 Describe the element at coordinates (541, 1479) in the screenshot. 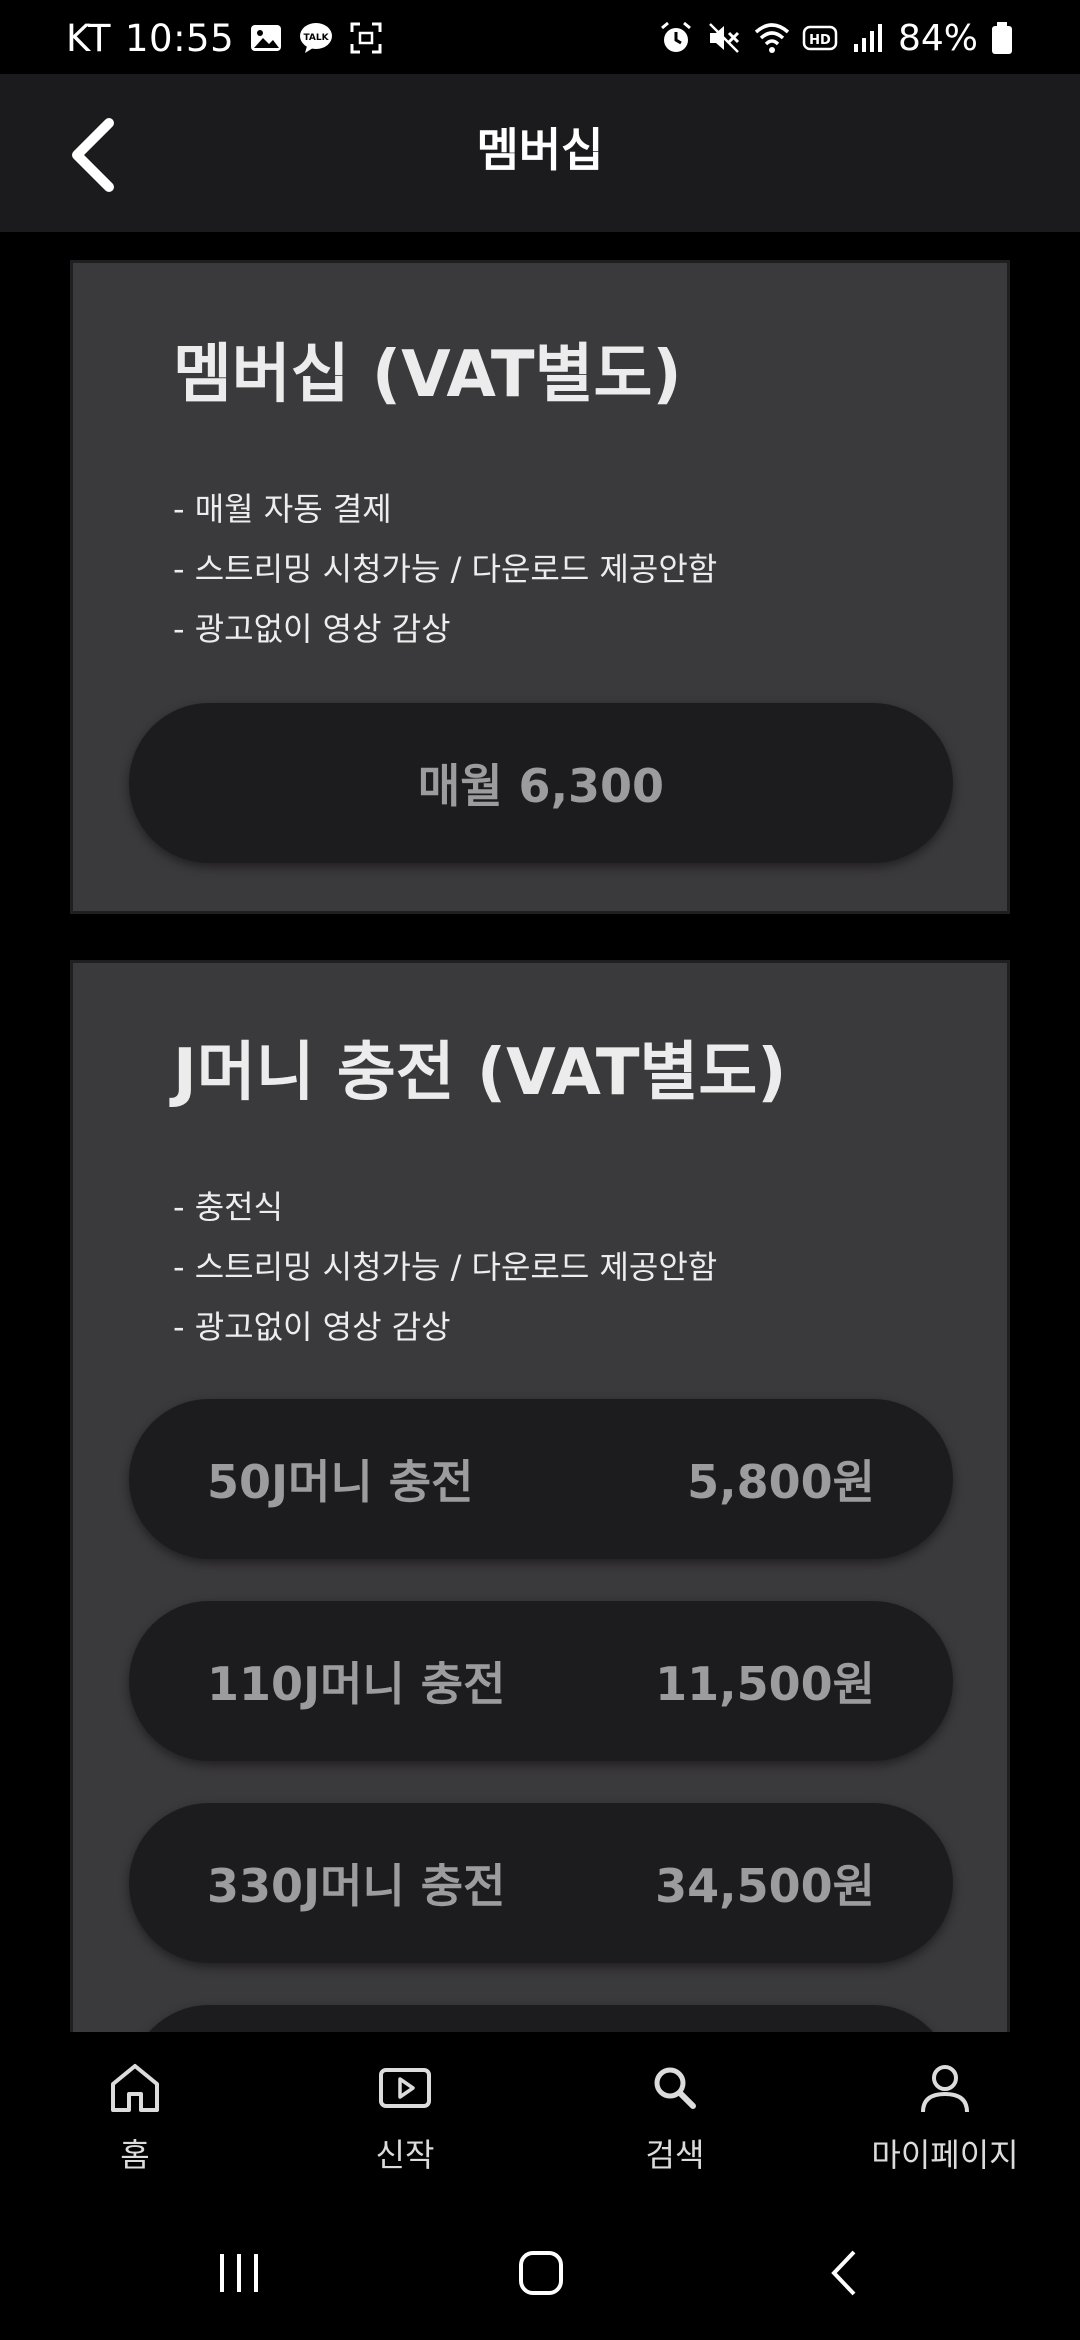

I see `jmoney-50-button: 50J머니 충전 5,800원` at that location.